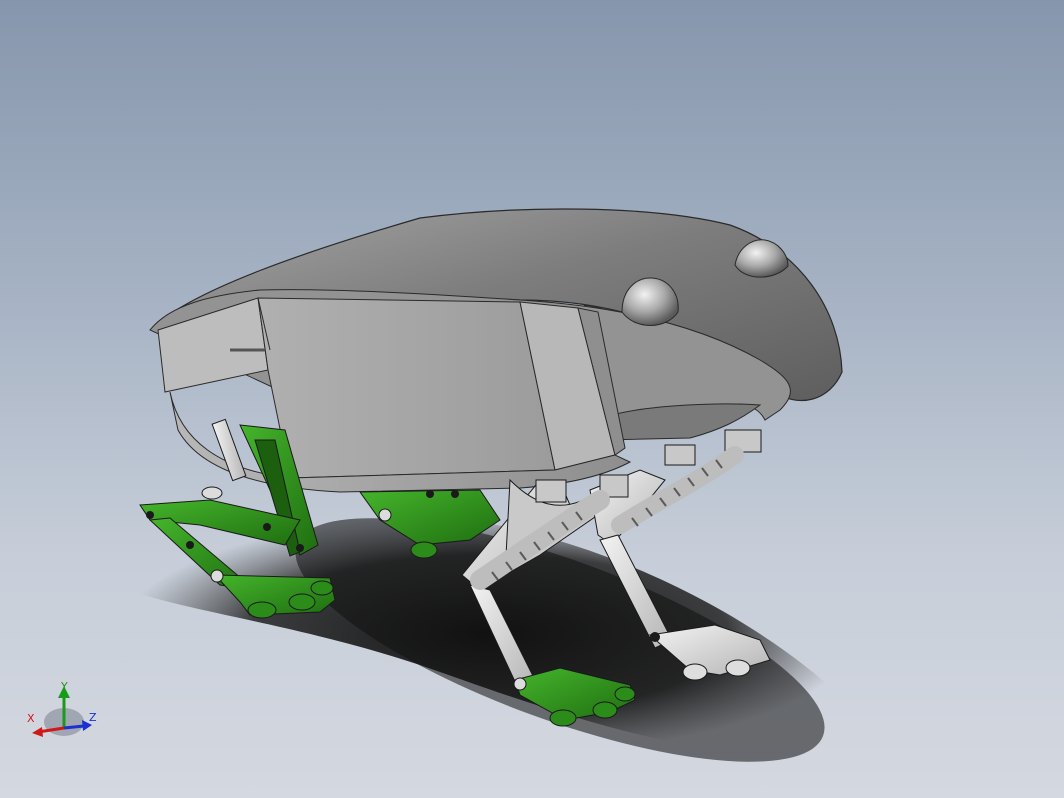 The height and width of the screenshot is (798, 1064). Describe the element at coordinates (93, 717) in the screenshot. I see `triad-z-label: Z` at that location.